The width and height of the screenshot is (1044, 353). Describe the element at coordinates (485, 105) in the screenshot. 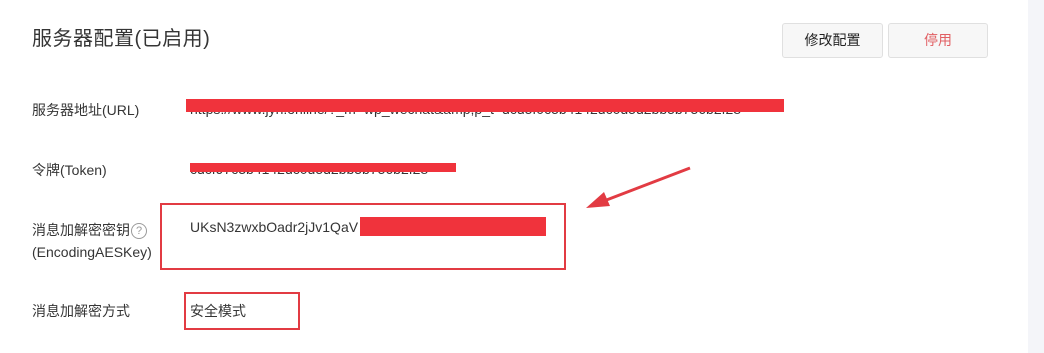

I see `url-redaction` at that location.